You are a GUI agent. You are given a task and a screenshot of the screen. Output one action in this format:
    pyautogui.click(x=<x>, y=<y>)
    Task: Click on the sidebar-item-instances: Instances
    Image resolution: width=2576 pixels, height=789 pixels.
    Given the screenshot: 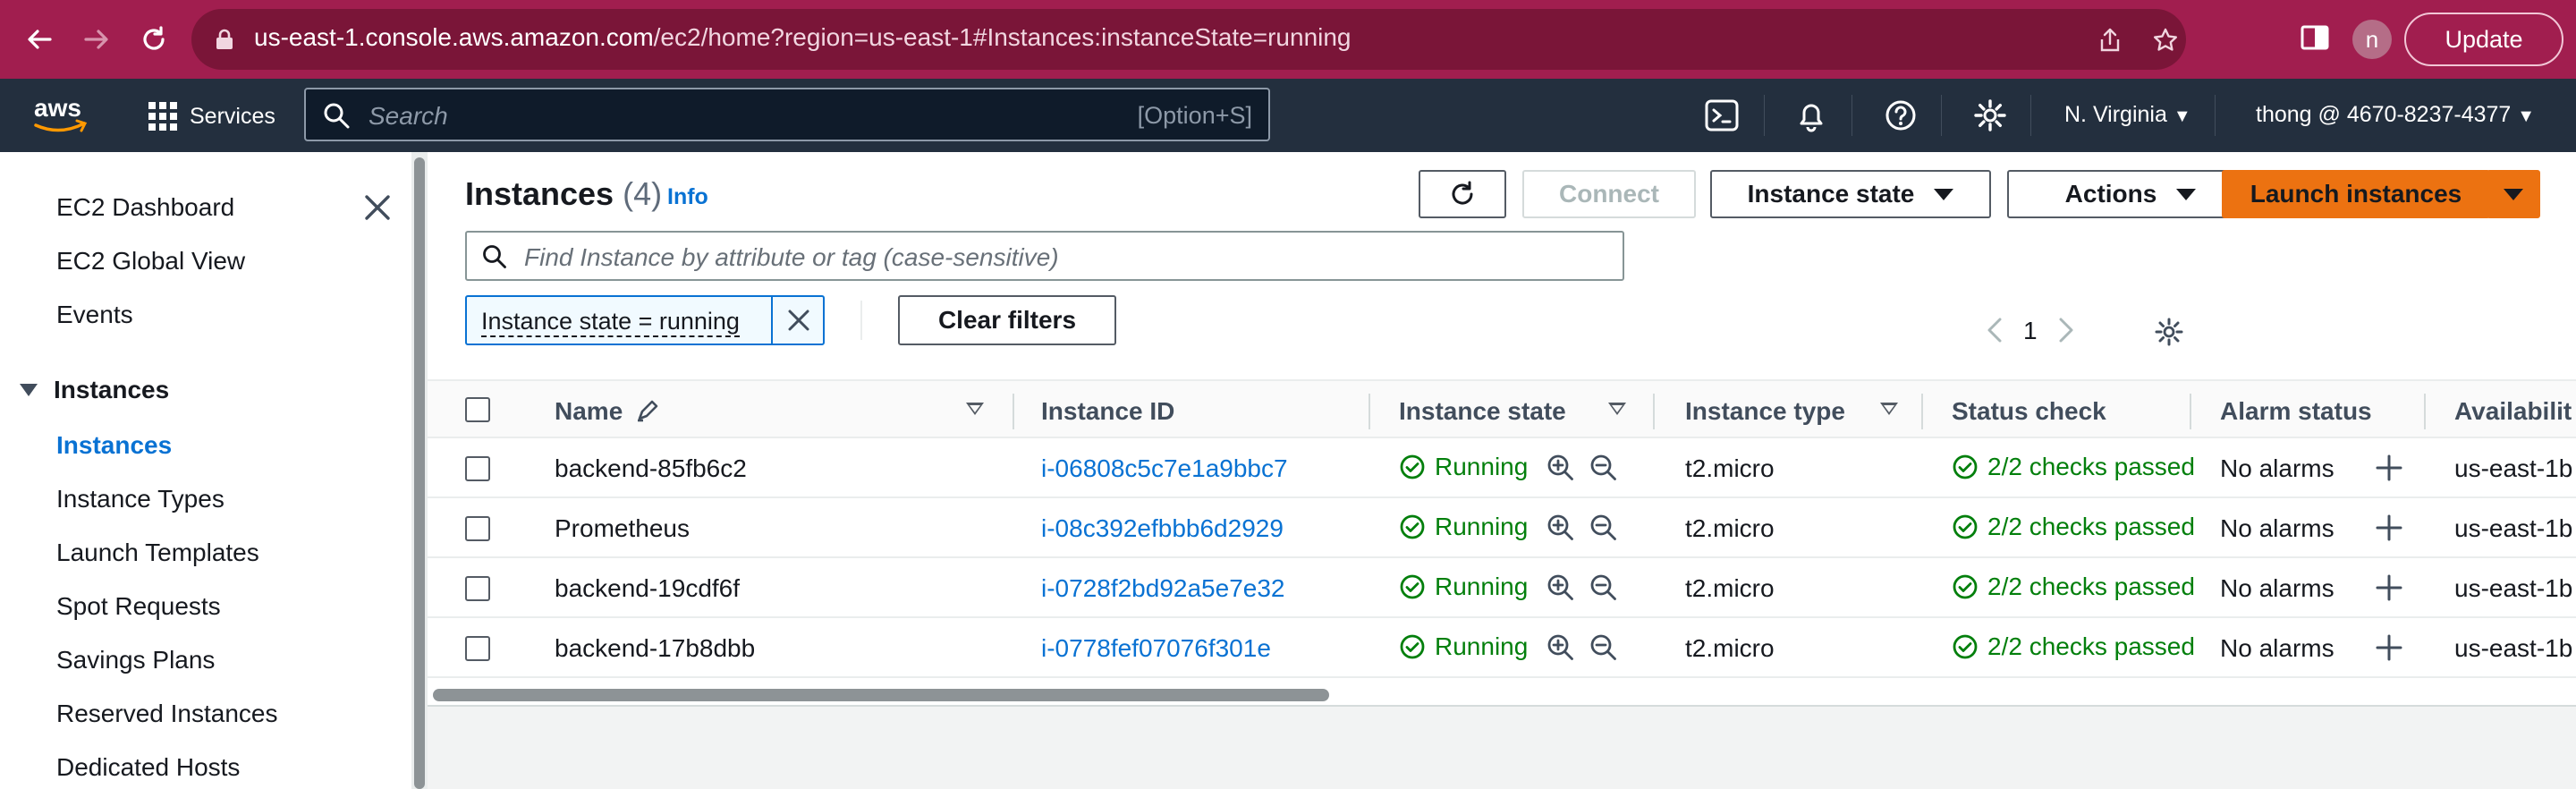 What is the action you would take?
    pyautogui.click(x=114, y=445)
    